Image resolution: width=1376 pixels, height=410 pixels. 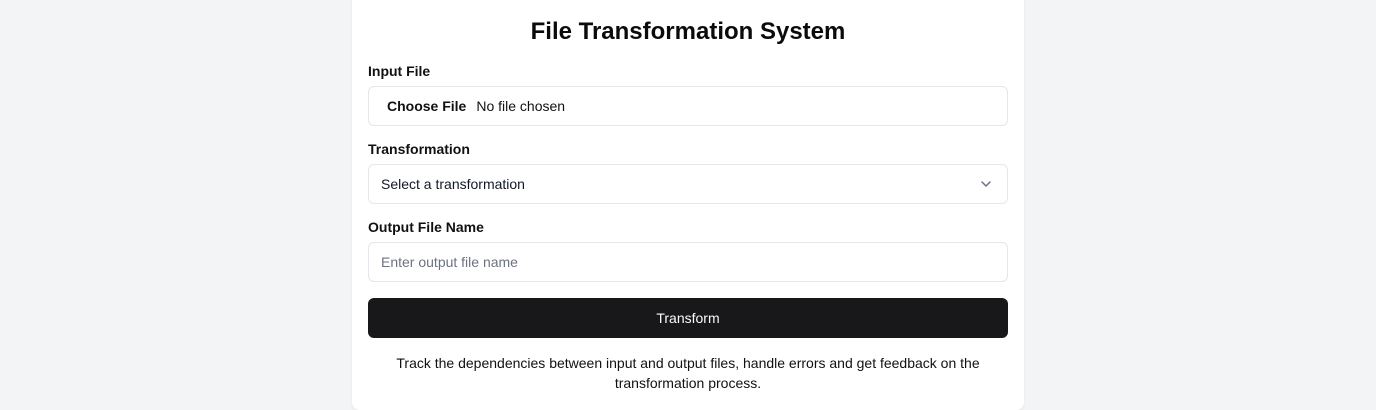 I want to click on transform-button: Transform, so click(x=688, y=318).